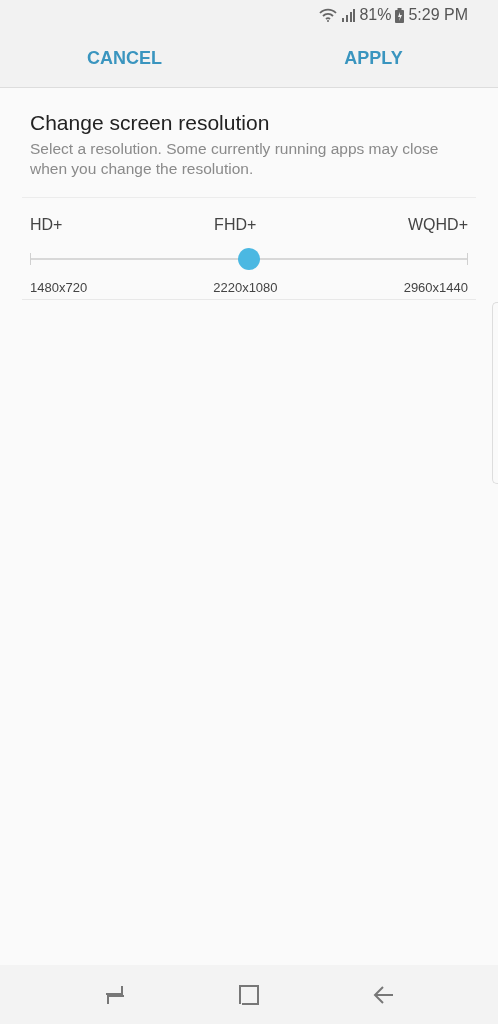 This screenshot has width=498, height=1024. I want to click on description-text: Select a resolution. Some currently running apps may close when you change the resolution., so click(235, 159).